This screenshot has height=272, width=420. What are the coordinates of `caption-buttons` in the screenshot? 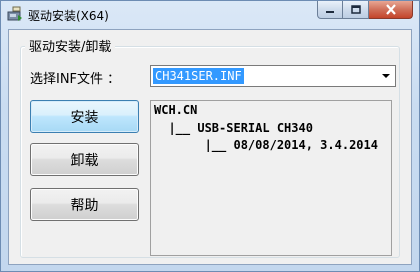 It's located at (365, 10).